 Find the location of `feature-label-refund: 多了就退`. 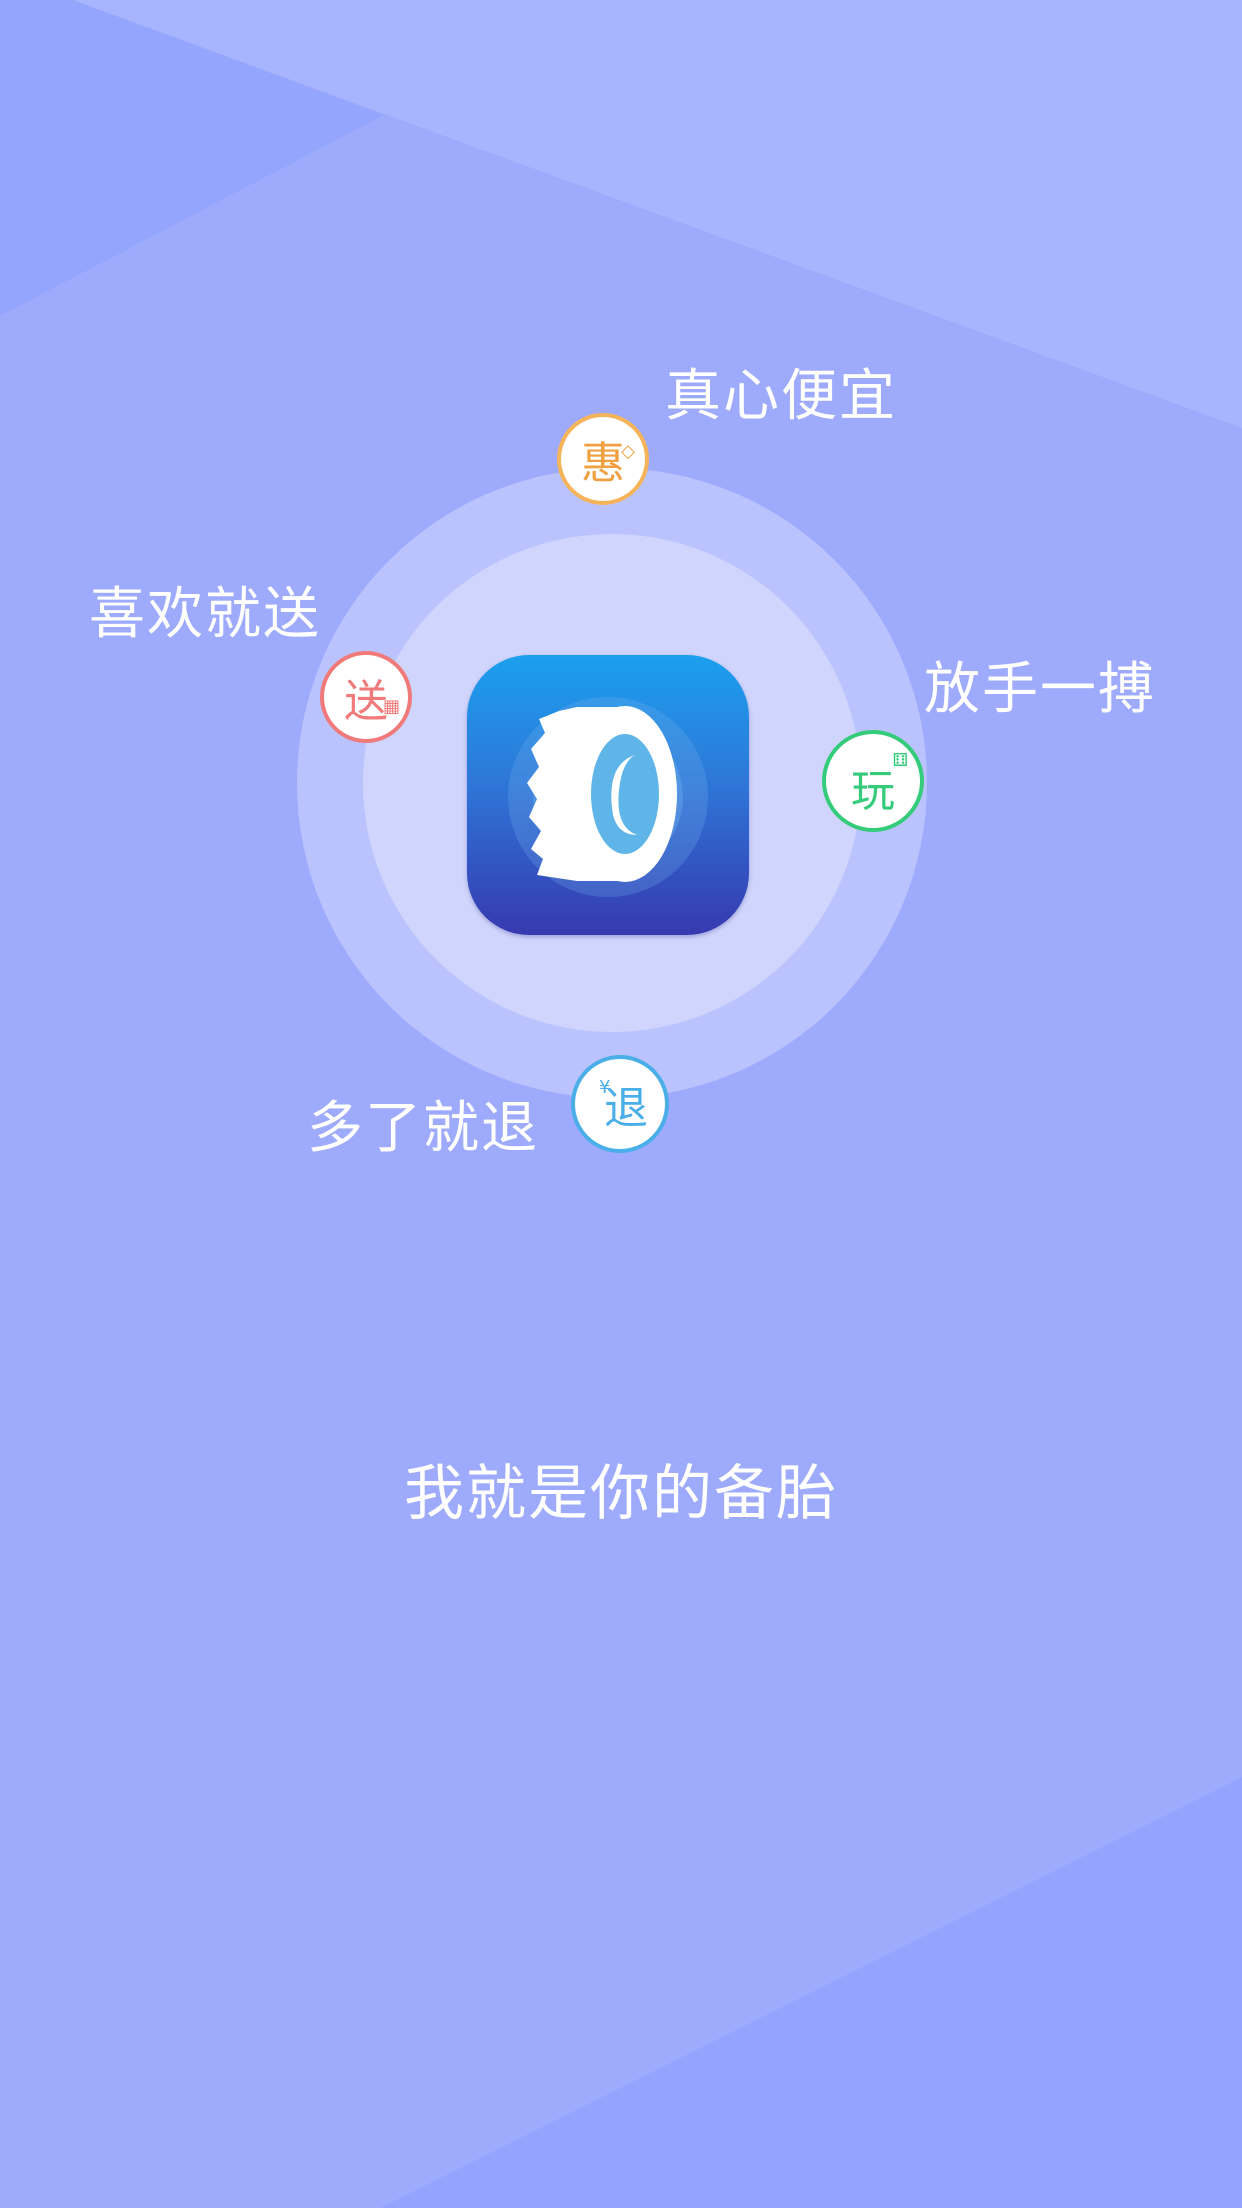

feature-label-refund: 多了就退 is located at coordinates (423, 1128).